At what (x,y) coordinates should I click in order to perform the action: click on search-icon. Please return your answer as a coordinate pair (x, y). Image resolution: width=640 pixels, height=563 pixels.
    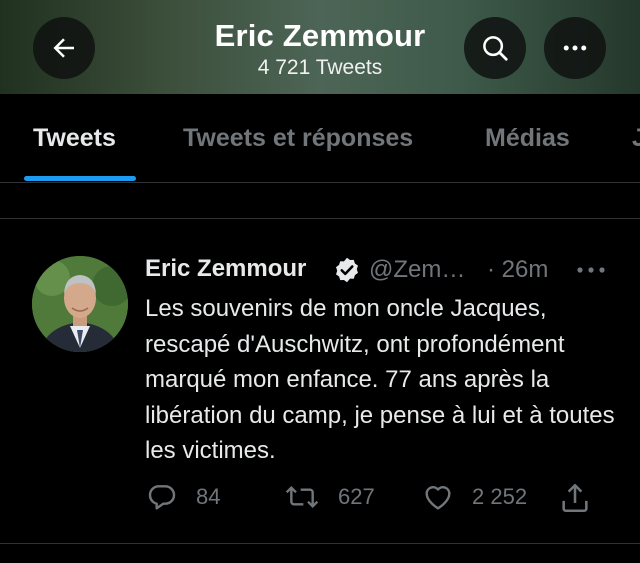
    Looking at the image, I should click on (495, 48).